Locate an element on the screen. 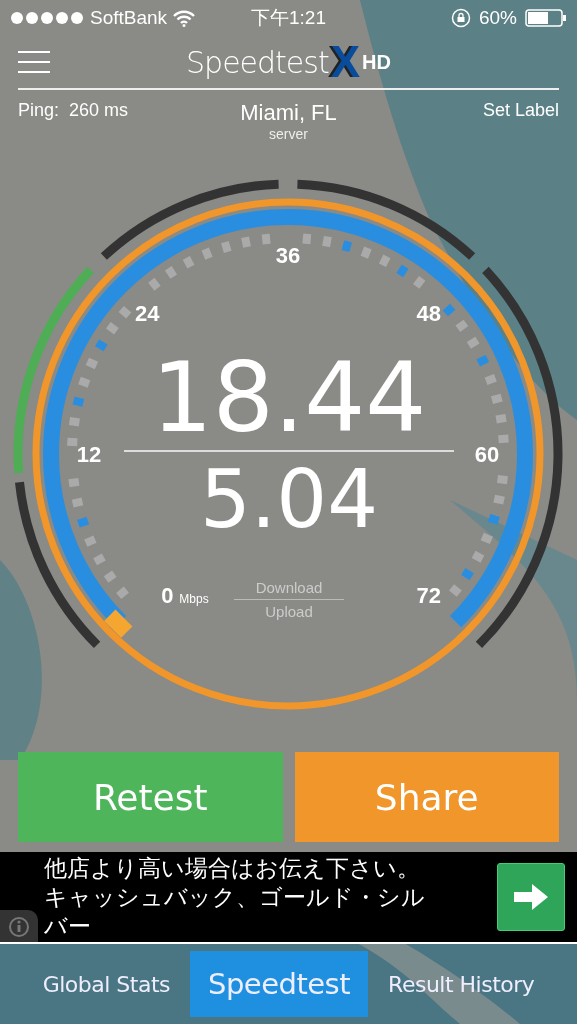 The width and height of the screenshot is (577, 1024). scale-label: 12 is located at coordinates (89, 454).